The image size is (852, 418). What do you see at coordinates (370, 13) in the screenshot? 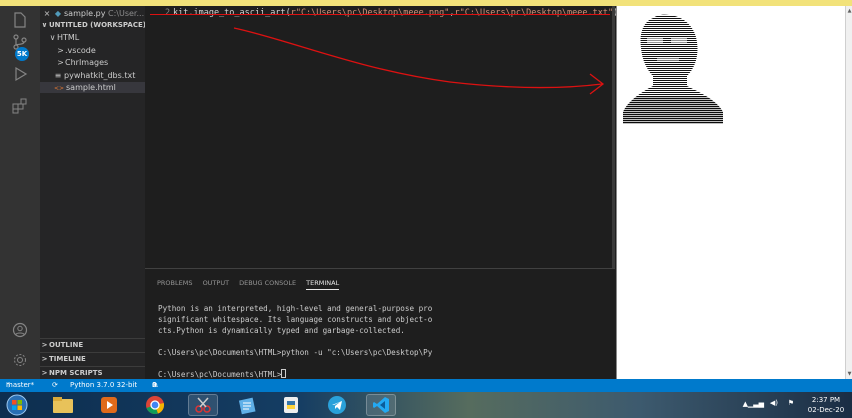
I see `code-arg-png: r"C:\Users\pc\Desktop\meee.png"` at bounding box center [370, 13].